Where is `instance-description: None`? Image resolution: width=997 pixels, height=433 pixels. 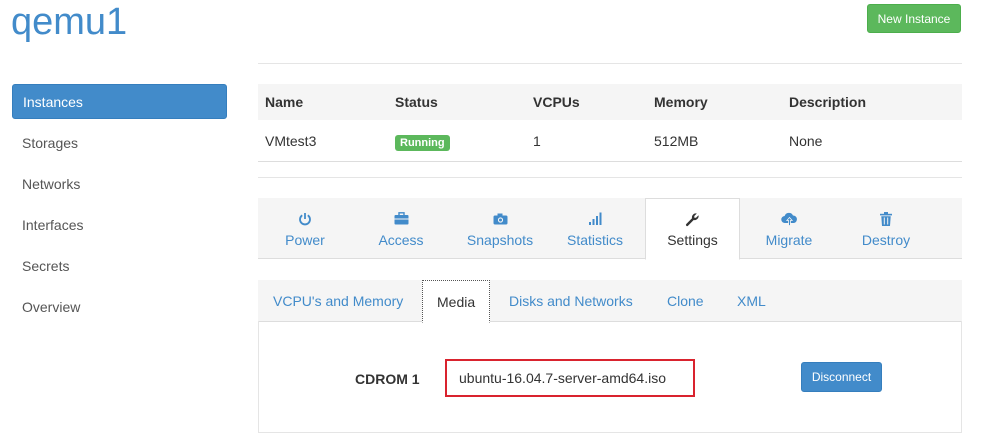
instance-description: None is located at coordinates (806, 140).